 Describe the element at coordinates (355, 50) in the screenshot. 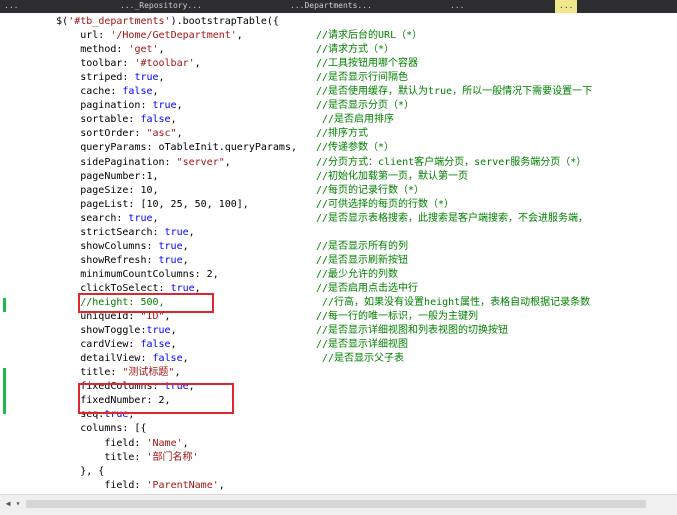

I see `code-comment: //请求方式（*）` at that location.